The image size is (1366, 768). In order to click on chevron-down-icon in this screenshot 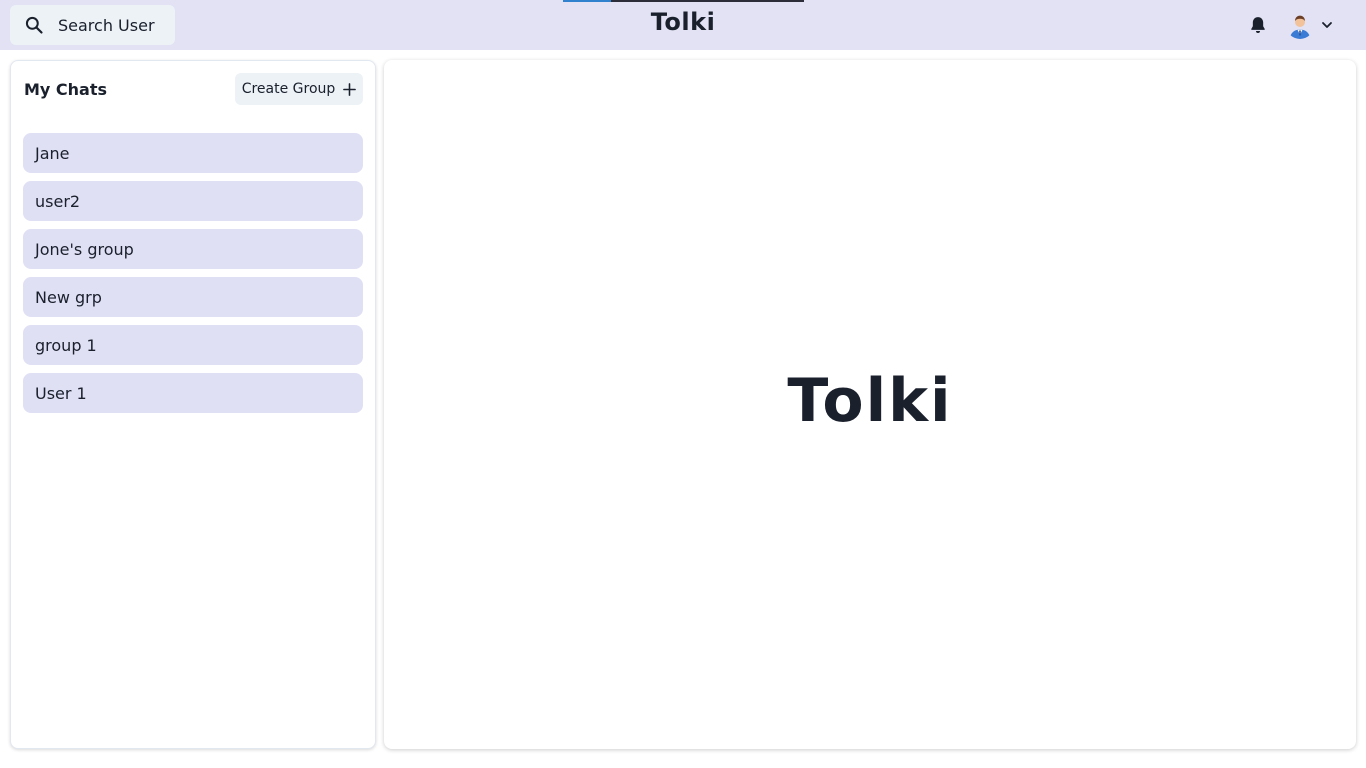, I will do `click(1327, 25)`.